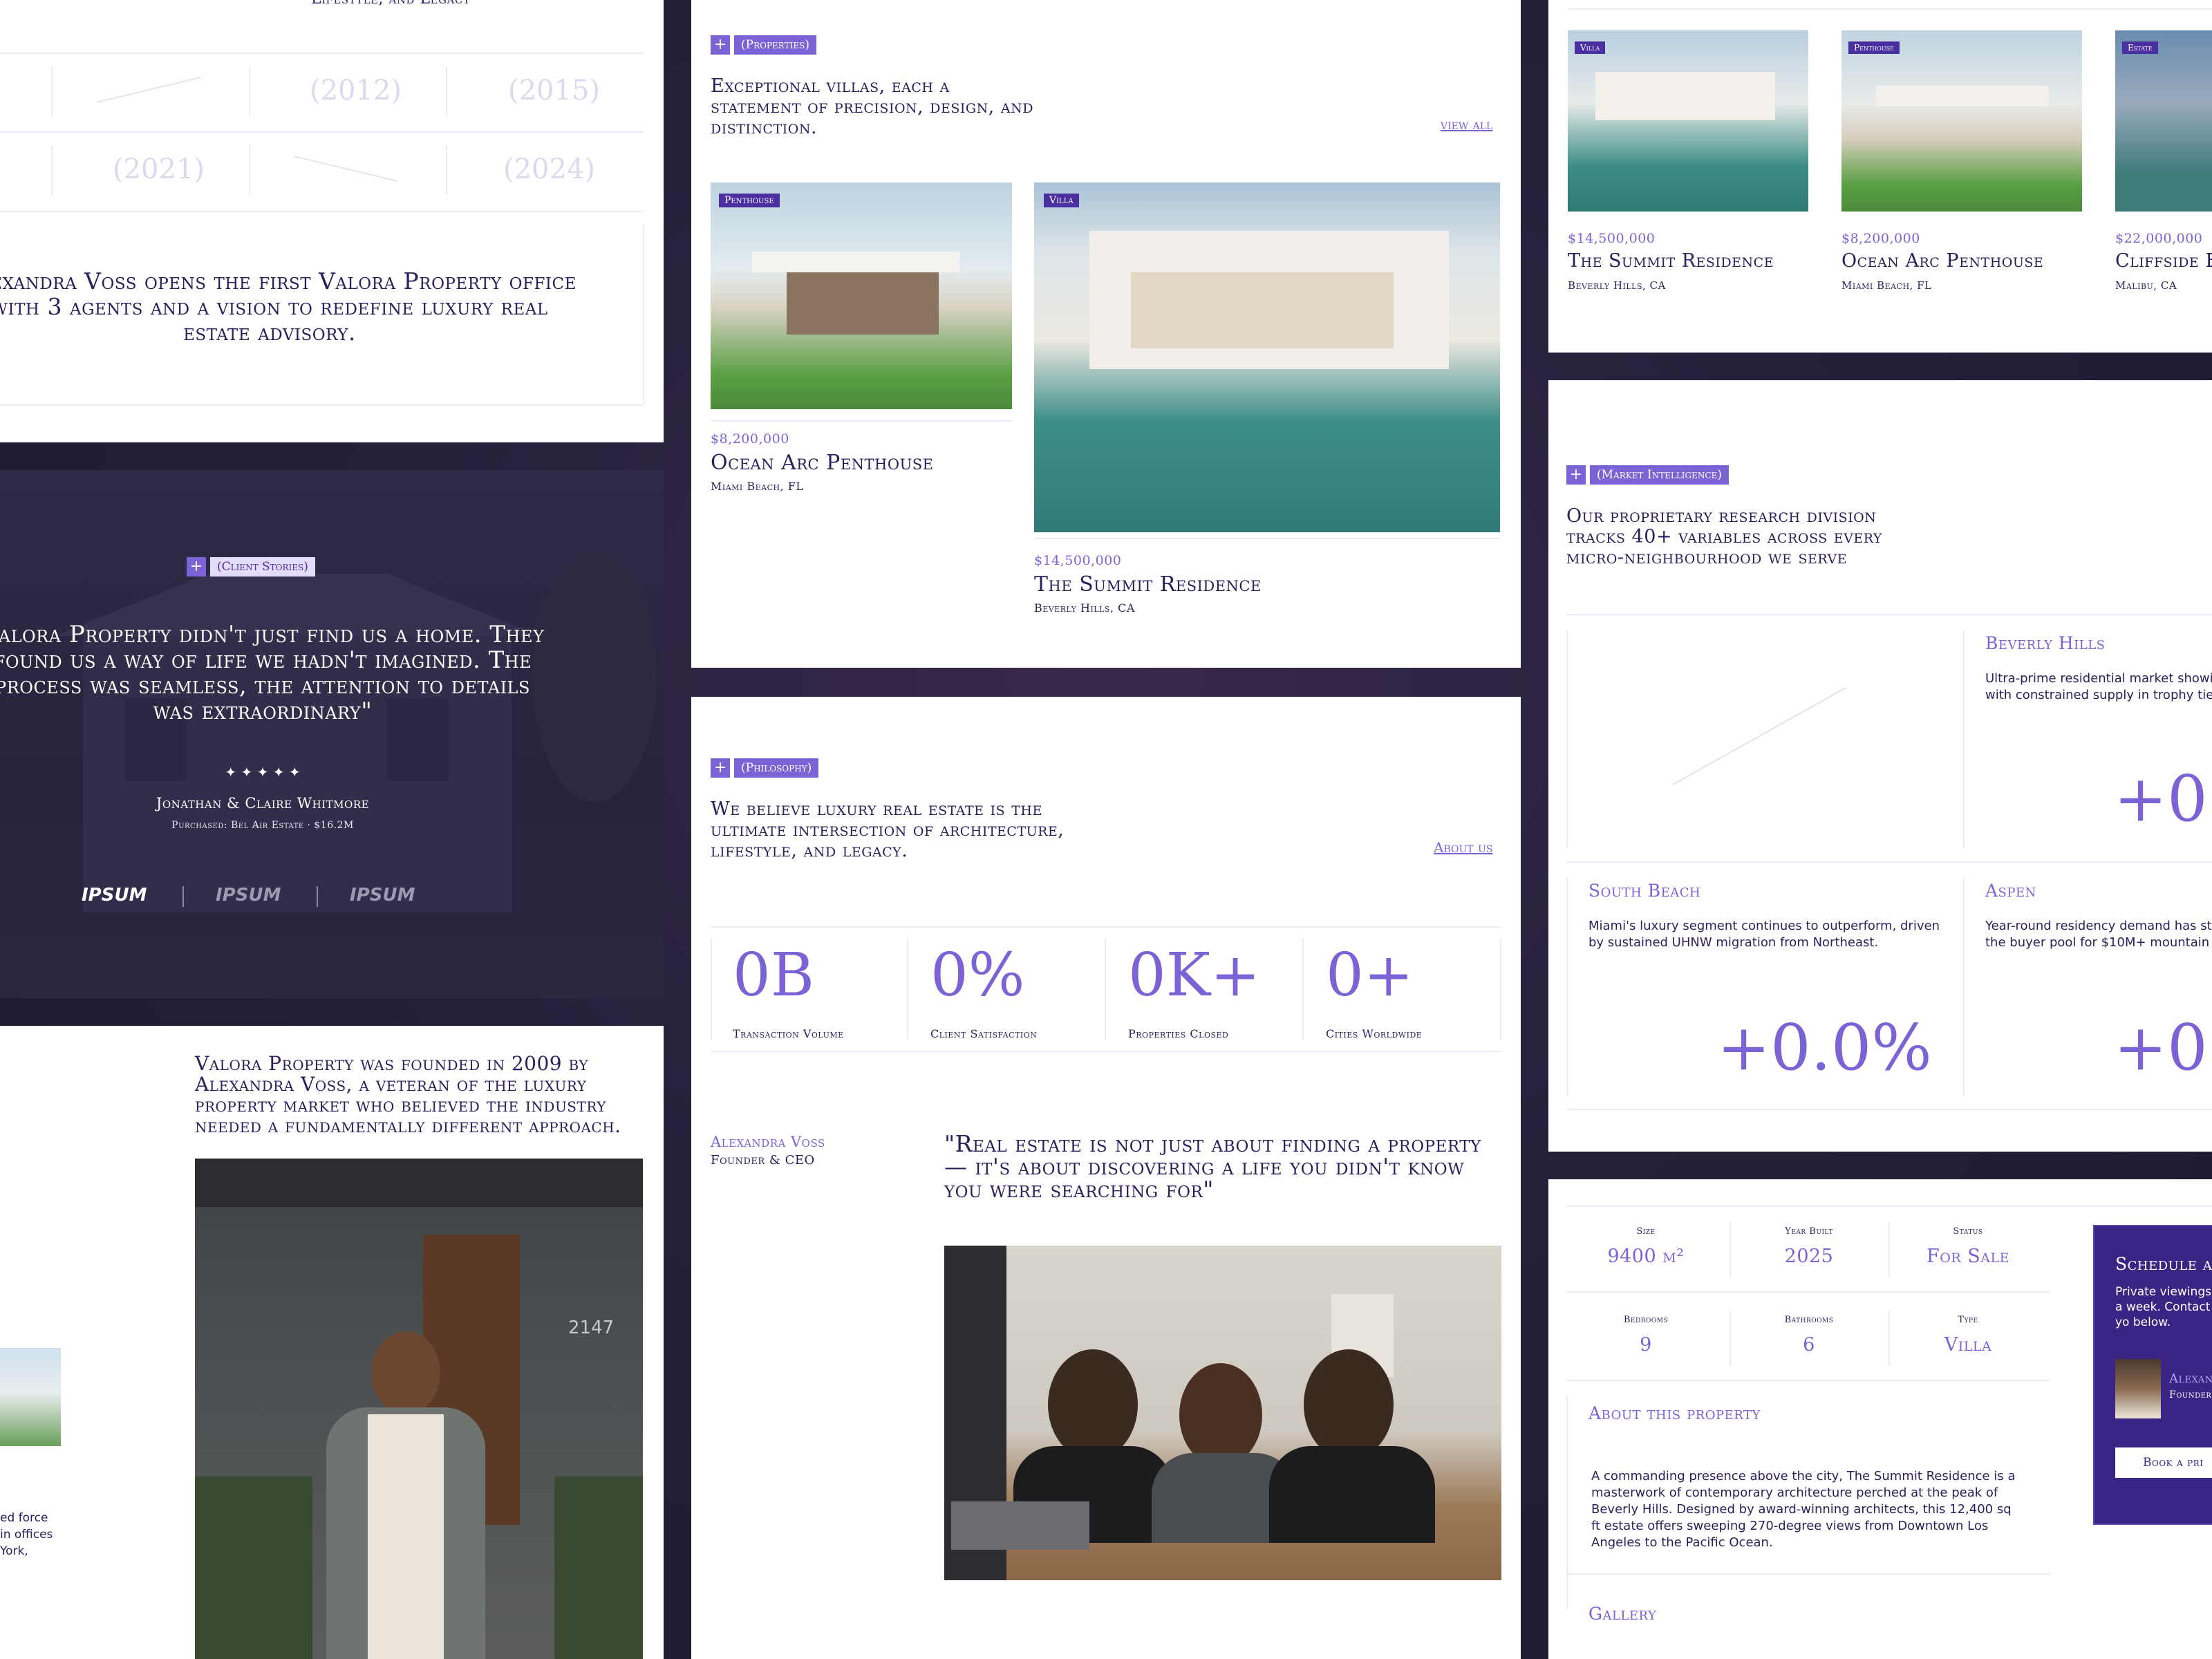  I want to click on client-name: Jonathan & Claire Whitmore, so click(263, 803).